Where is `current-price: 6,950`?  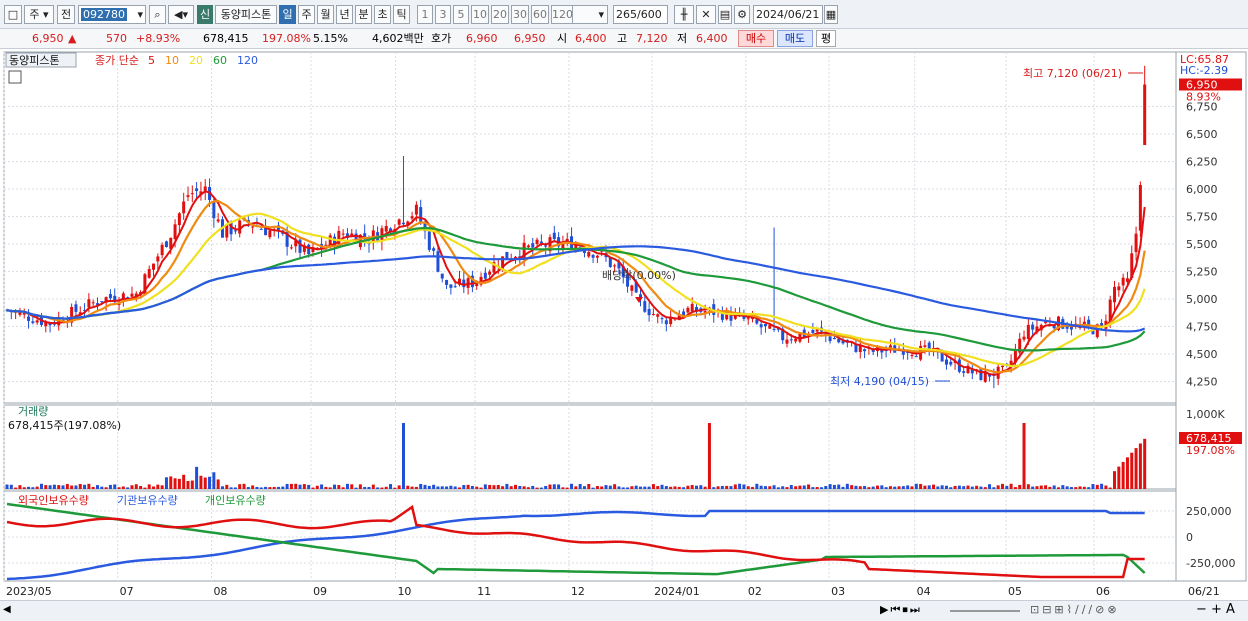 current-price: 6,950 is located at coordinates (48, 38).